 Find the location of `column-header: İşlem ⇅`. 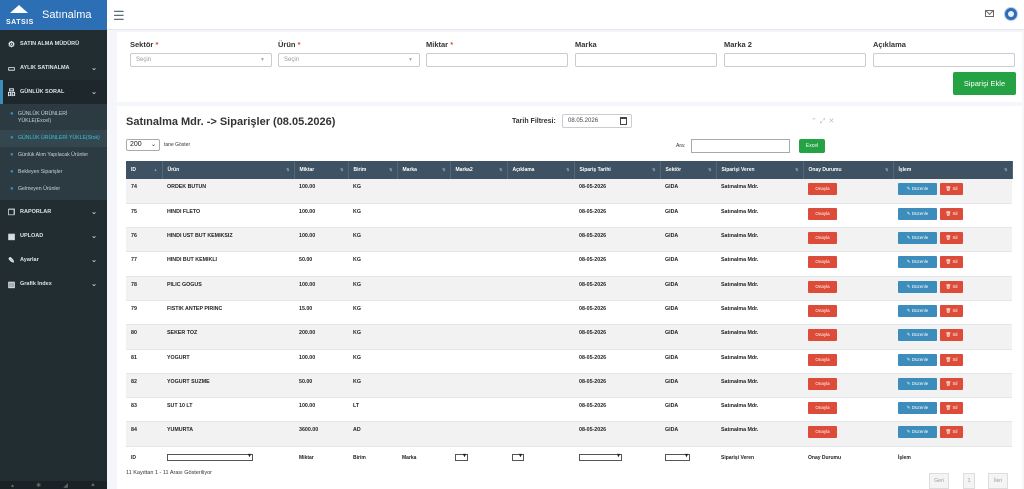

column-header: İşlem ⇅ is located at coordinates (953, 170).